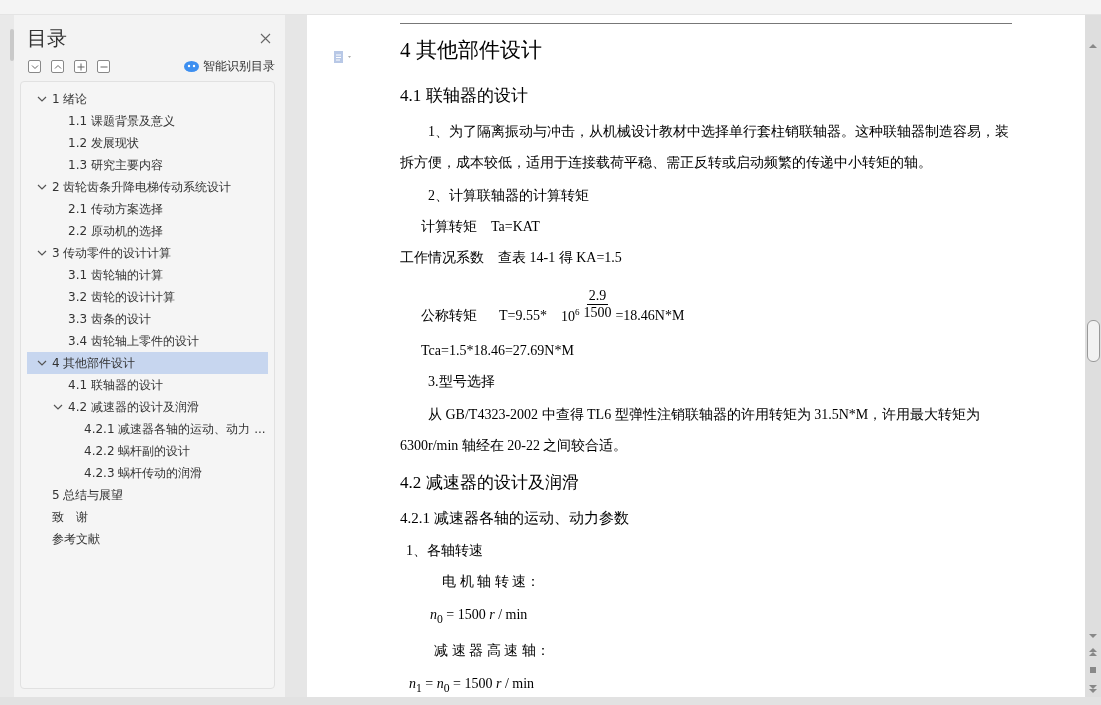 This screenshot has width=1101, height=705. Describe the element at coordinates (650, 316) in the screenshot. I see `formula-text: =18.46N*M` at that location.